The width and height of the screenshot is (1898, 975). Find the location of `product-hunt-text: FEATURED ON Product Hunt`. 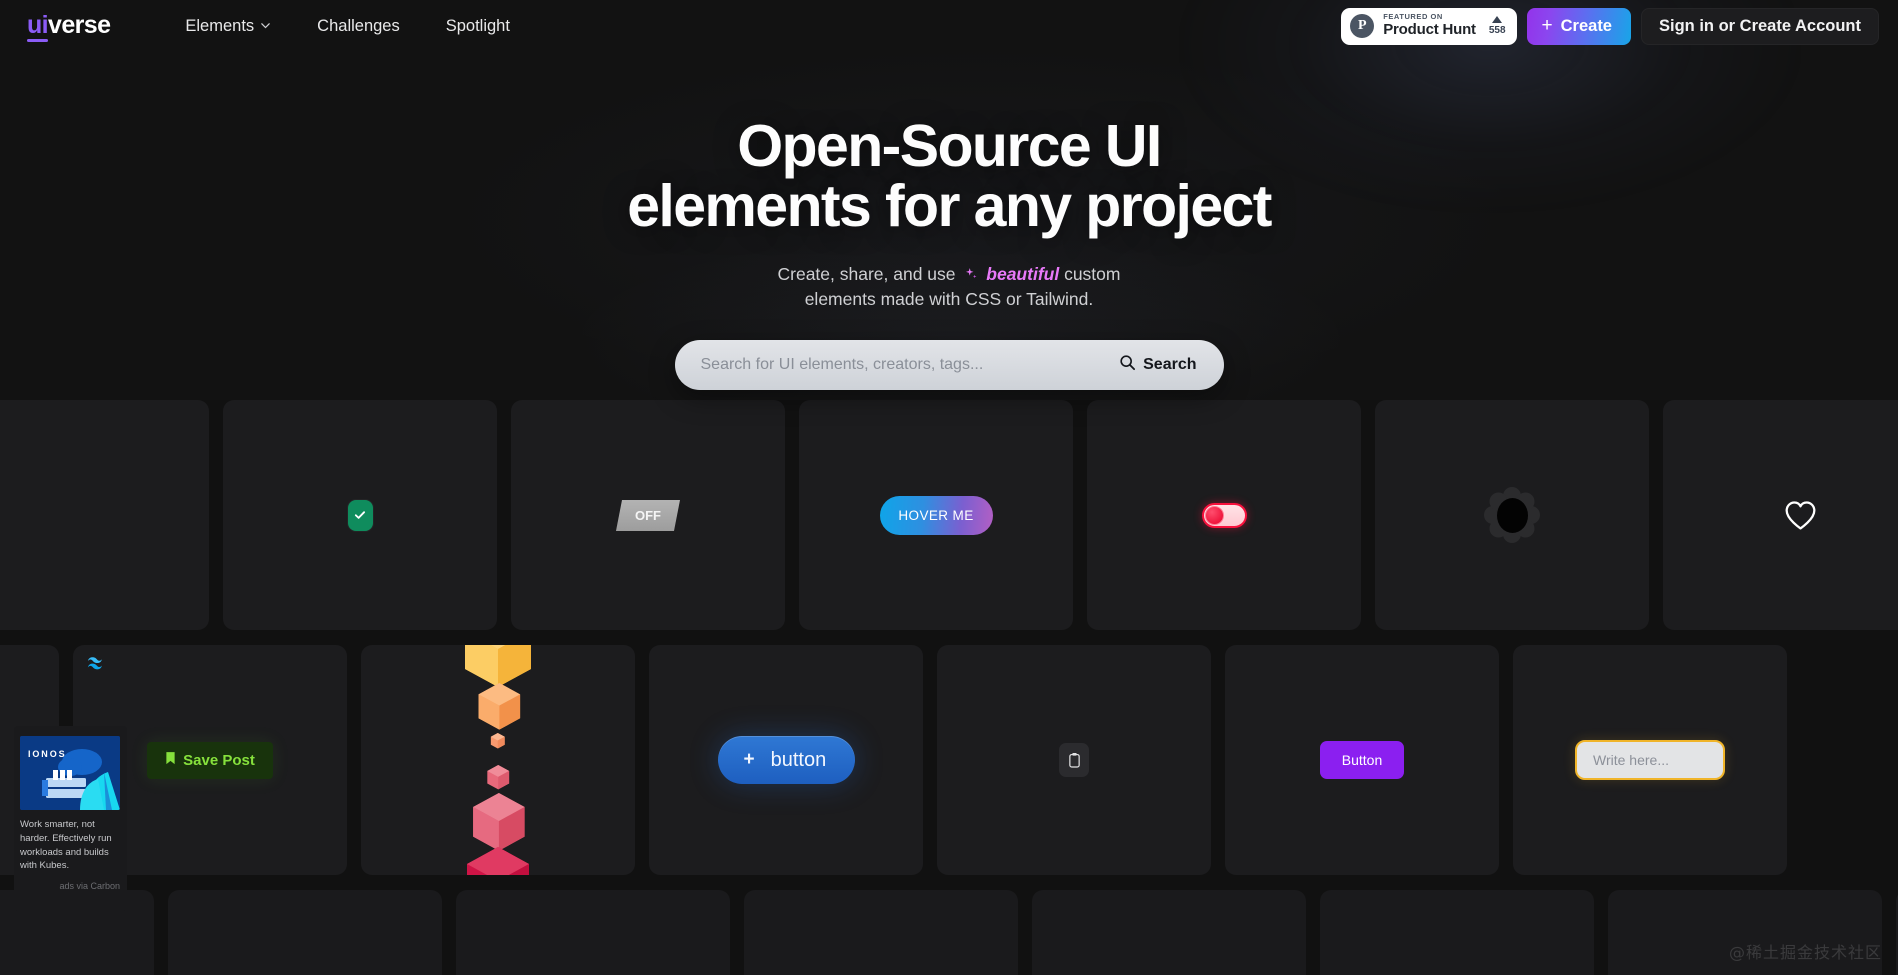

product-hunt-text: FEATURED ON Product Hunt is located at coordinates (1429, 25).